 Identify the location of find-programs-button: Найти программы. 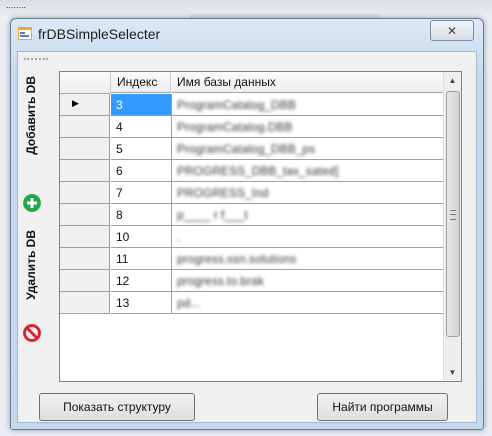
(382, 407).